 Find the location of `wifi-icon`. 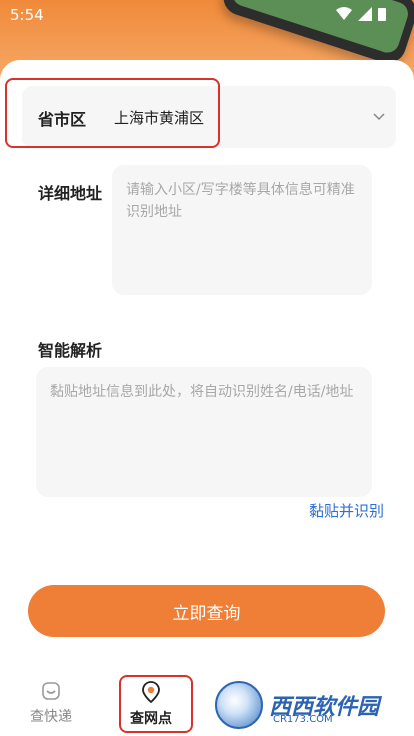

wifi-icon is located at coordinates (344, 13).